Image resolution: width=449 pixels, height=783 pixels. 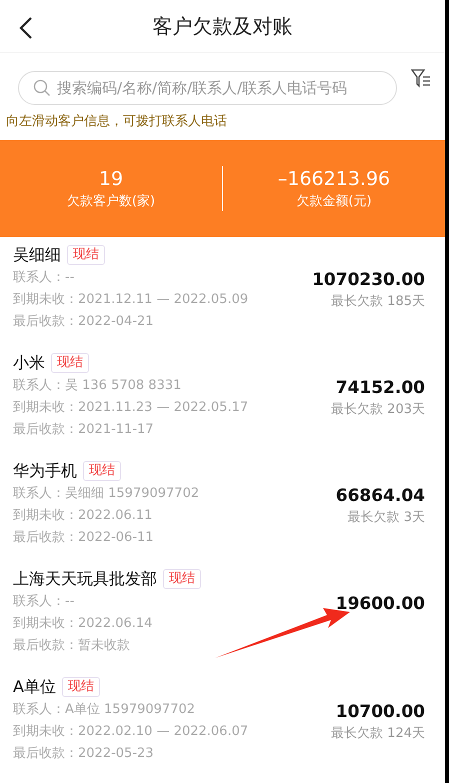 What do you see at coordinates (111, 201) in the screenshot?
I see `summary-label: 欠款客户数(家)` at bounding box center [111, 201].